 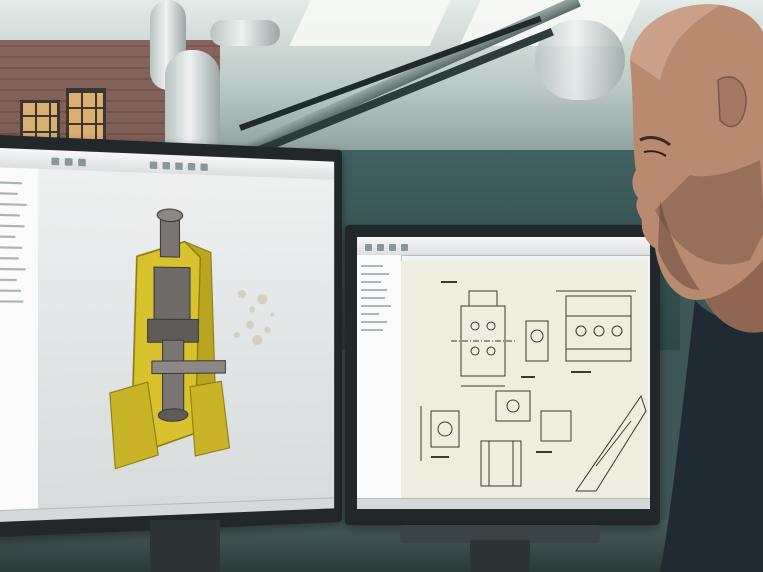 What do you see at coordinates (711, 436) in the screenshot?
I see `person-shirt` at bounding box center [711, 436].